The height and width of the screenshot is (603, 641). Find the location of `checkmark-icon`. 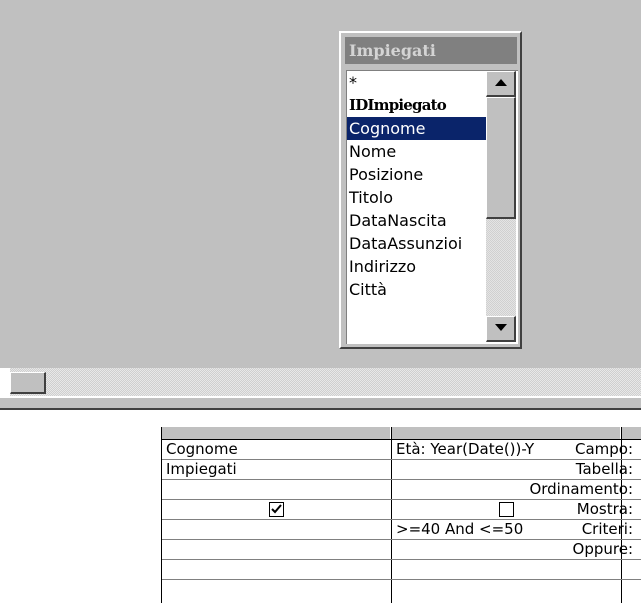

checkmark-icon is located at coordinates (276, 509).